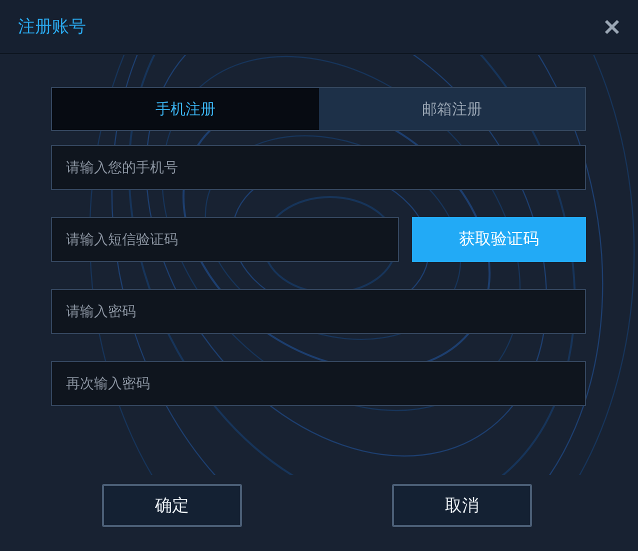 This screenshot has width=638, height=551. What do you see at coordinates (612, 26) in the screenshot?
I see `close-icon` at bounding box center [612, 26].